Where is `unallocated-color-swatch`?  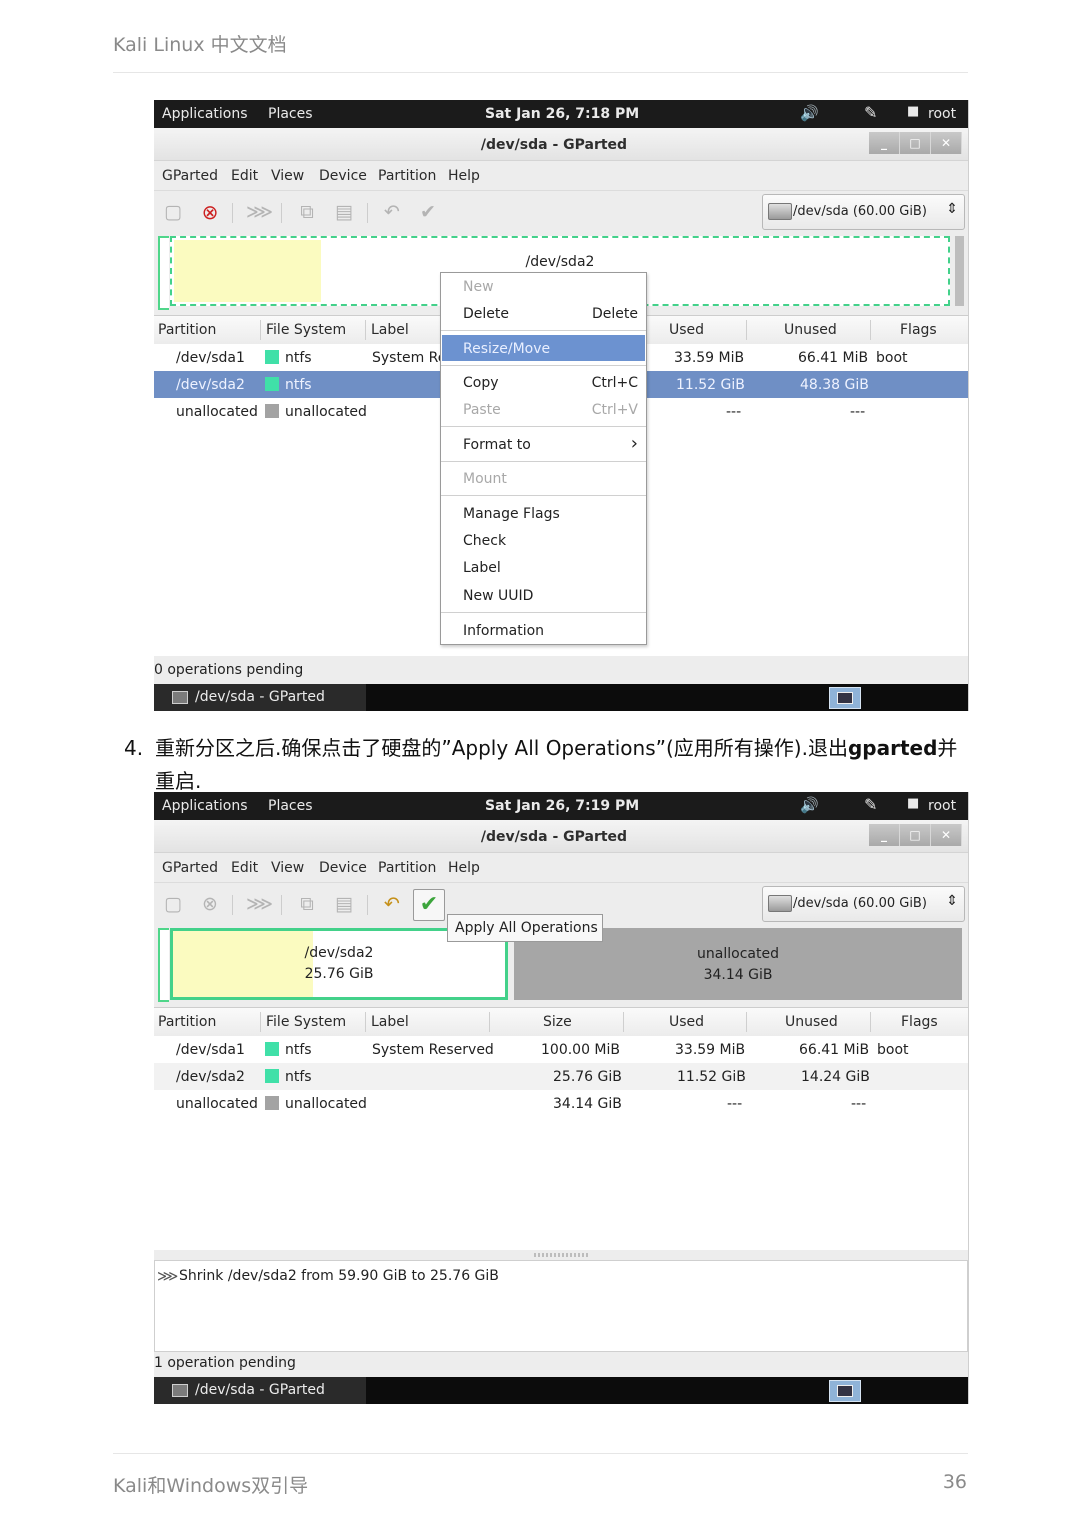 unallocated-color-swatch is located at coordinates (272, 411).